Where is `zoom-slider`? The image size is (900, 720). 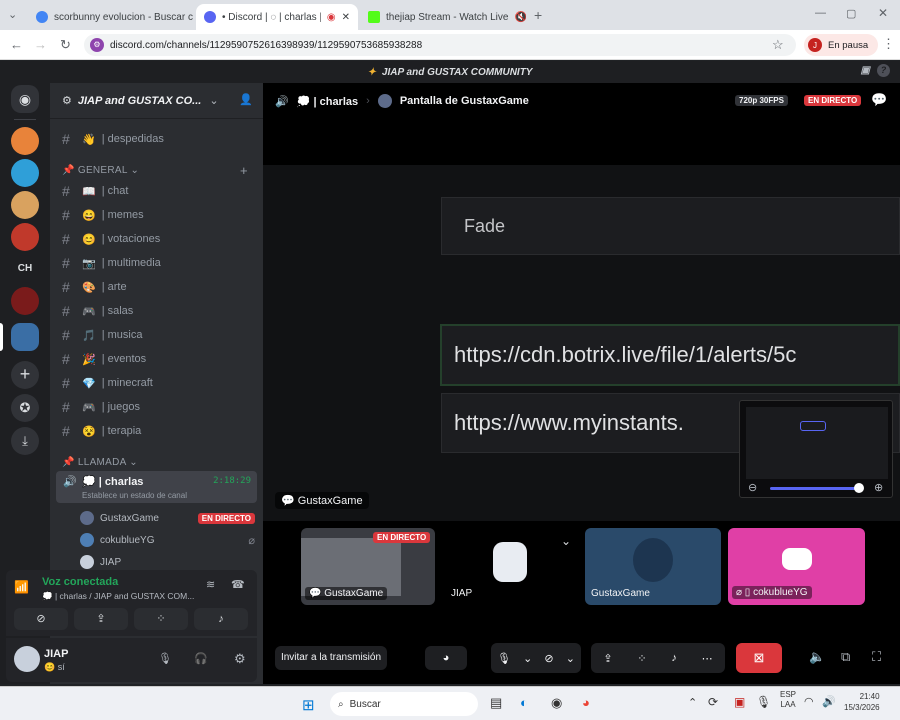
zoom-slider is located at coordinates (815, 488).